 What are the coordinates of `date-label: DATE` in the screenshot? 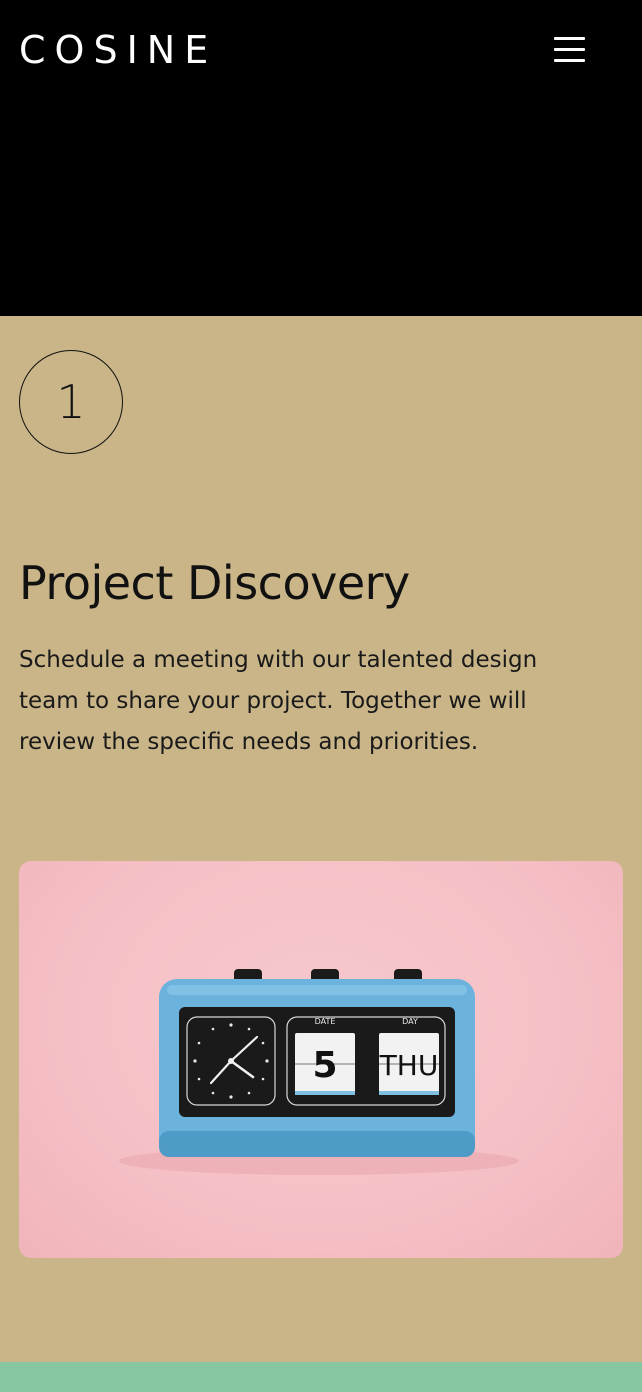 It's located at (325, 1021).